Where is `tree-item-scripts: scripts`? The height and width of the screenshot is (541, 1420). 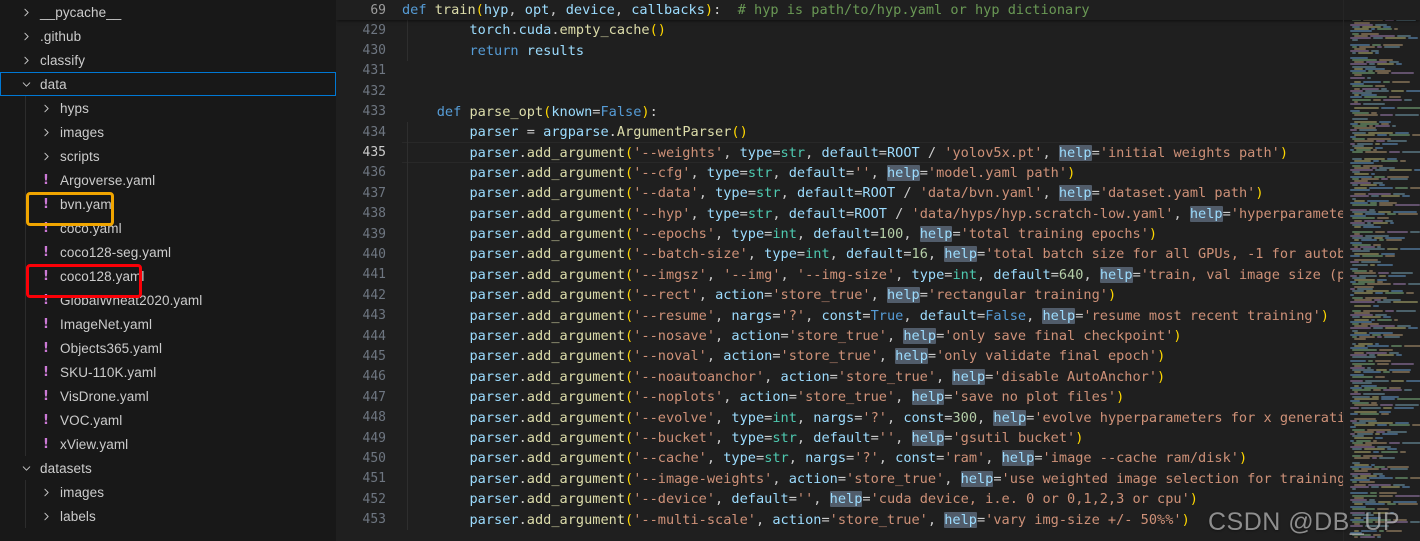
tree-item-scripts: scripts is located at coordinates (168, 156).